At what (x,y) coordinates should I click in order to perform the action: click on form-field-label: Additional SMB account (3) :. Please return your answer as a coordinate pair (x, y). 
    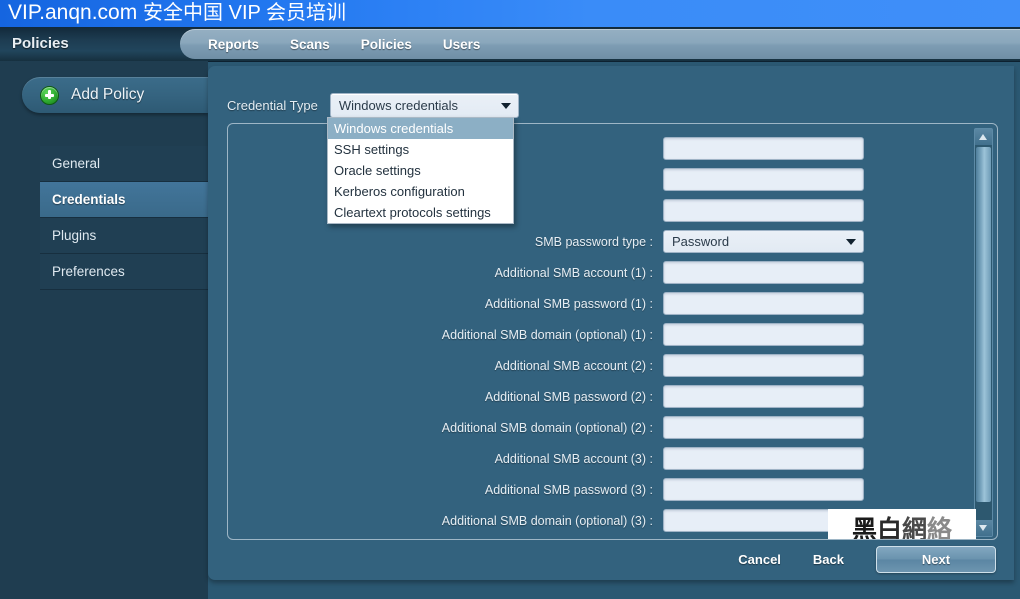
    Looking at the image, I should click on (573, 458).